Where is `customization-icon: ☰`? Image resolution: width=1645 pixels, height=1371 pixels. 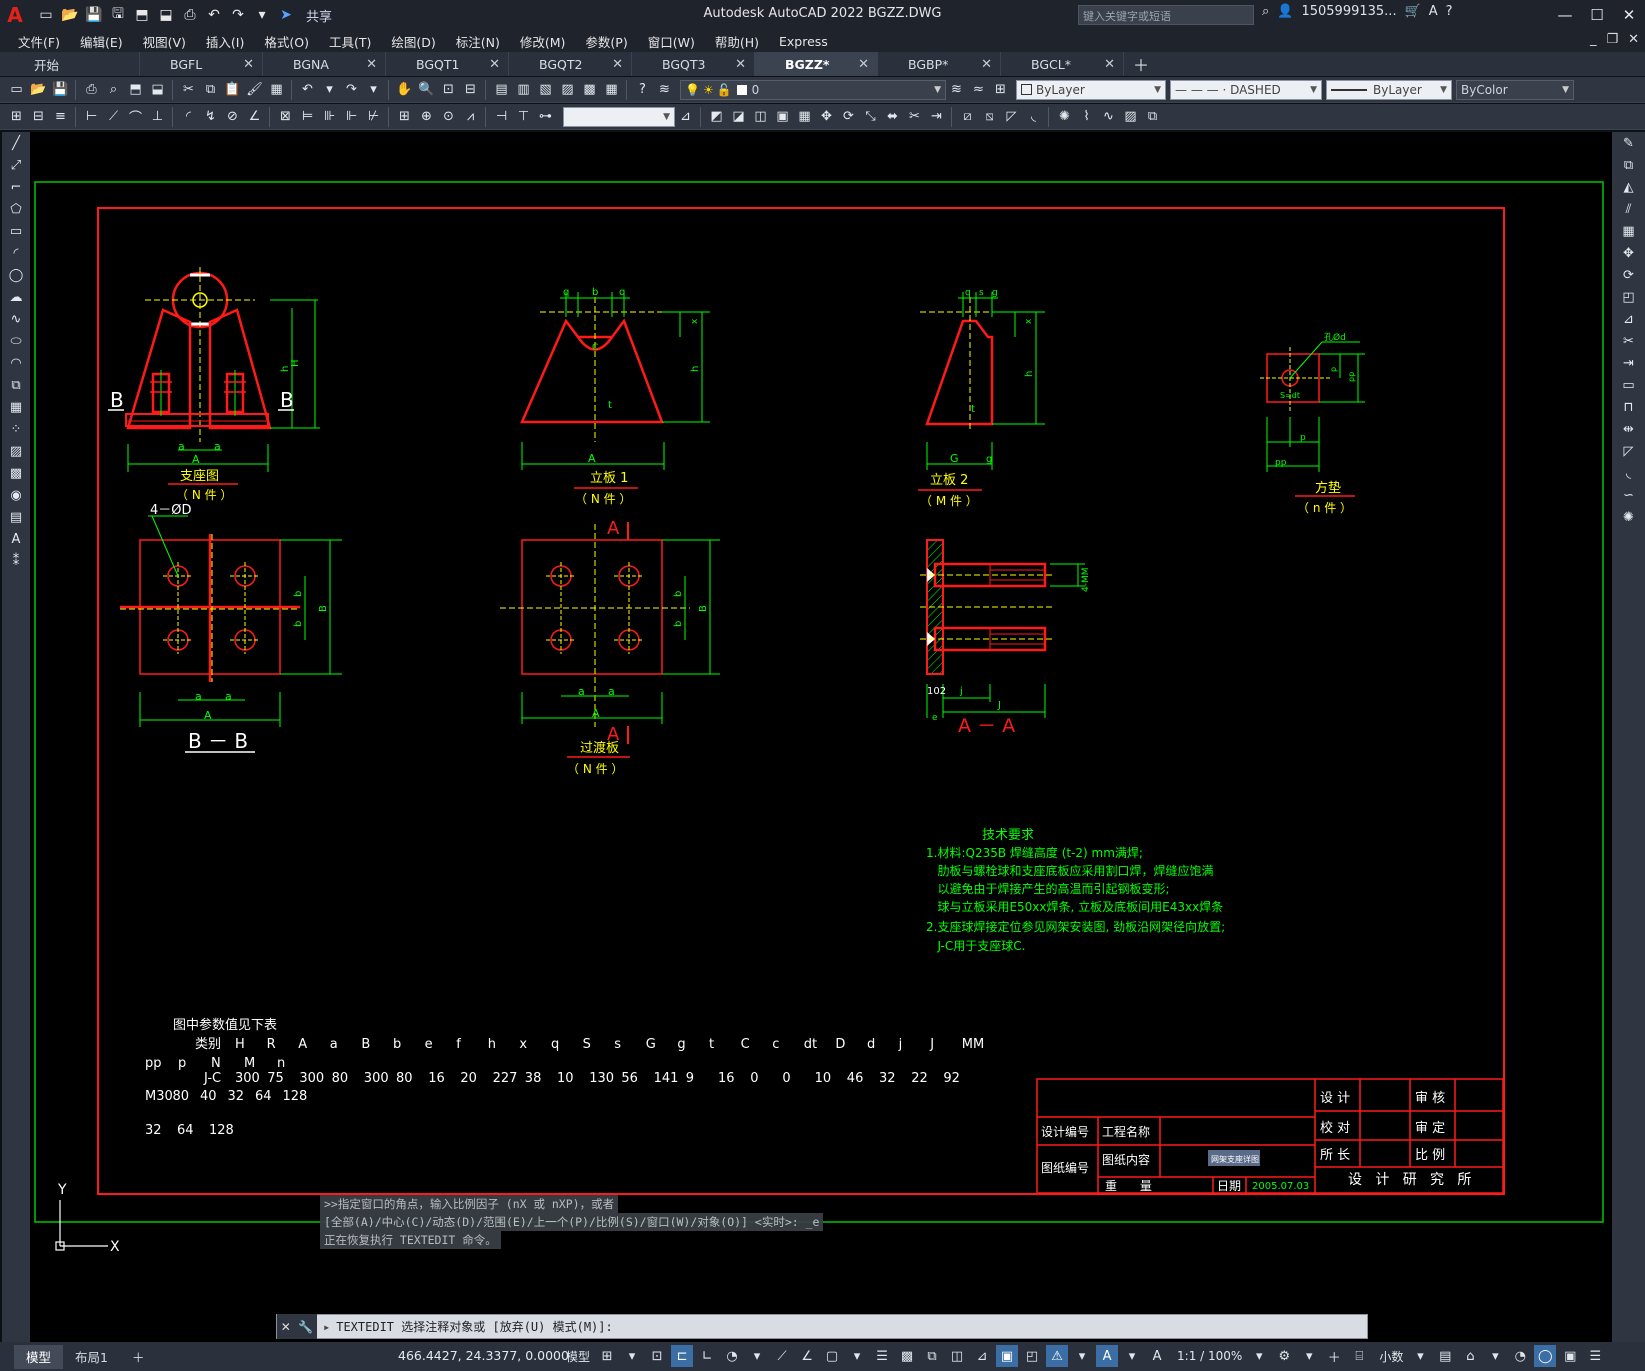 customization-icon: ☰ is located at coordinates (1595, 1356).